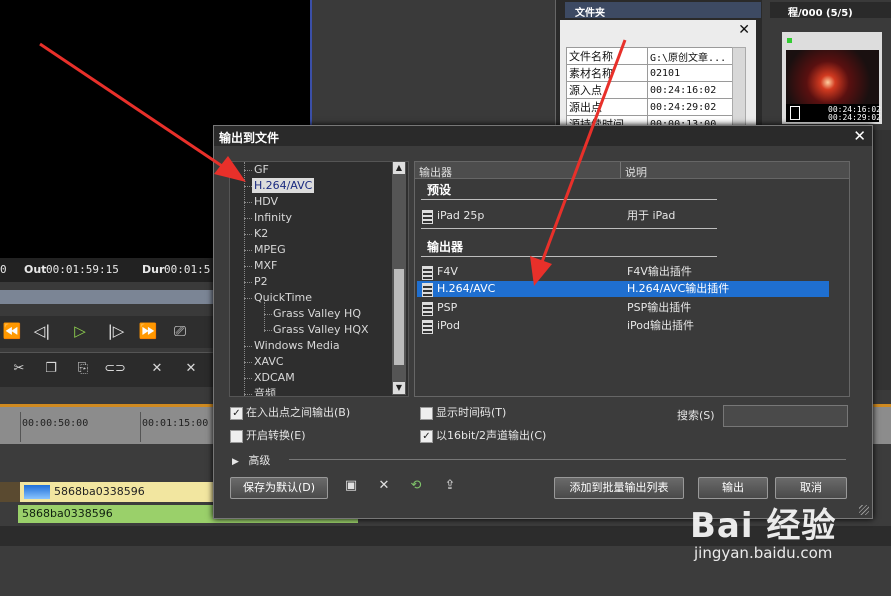  I want to click on list-item: PSP PSP输出插件, so click(623, 308).